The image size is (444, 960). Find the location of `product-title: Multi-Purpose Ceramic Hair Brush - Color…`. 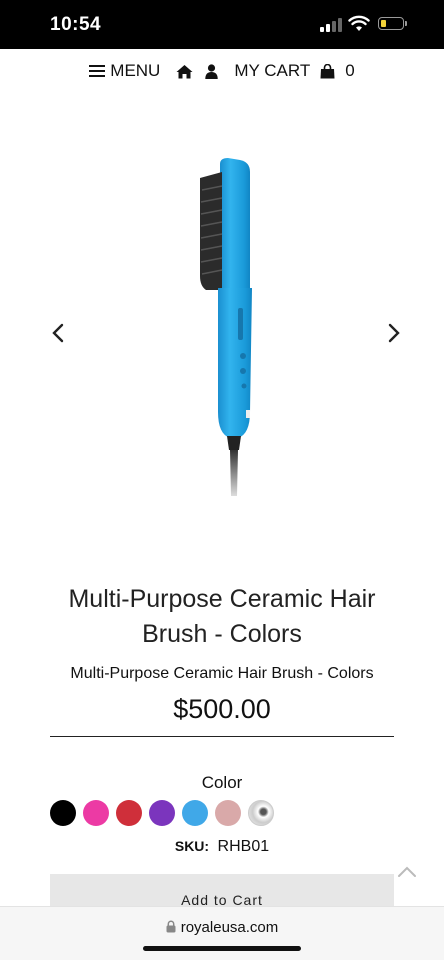

product-title: Multi-Purpose Ceramic Hair Brush - Color… is located at coordinates (222, 616).